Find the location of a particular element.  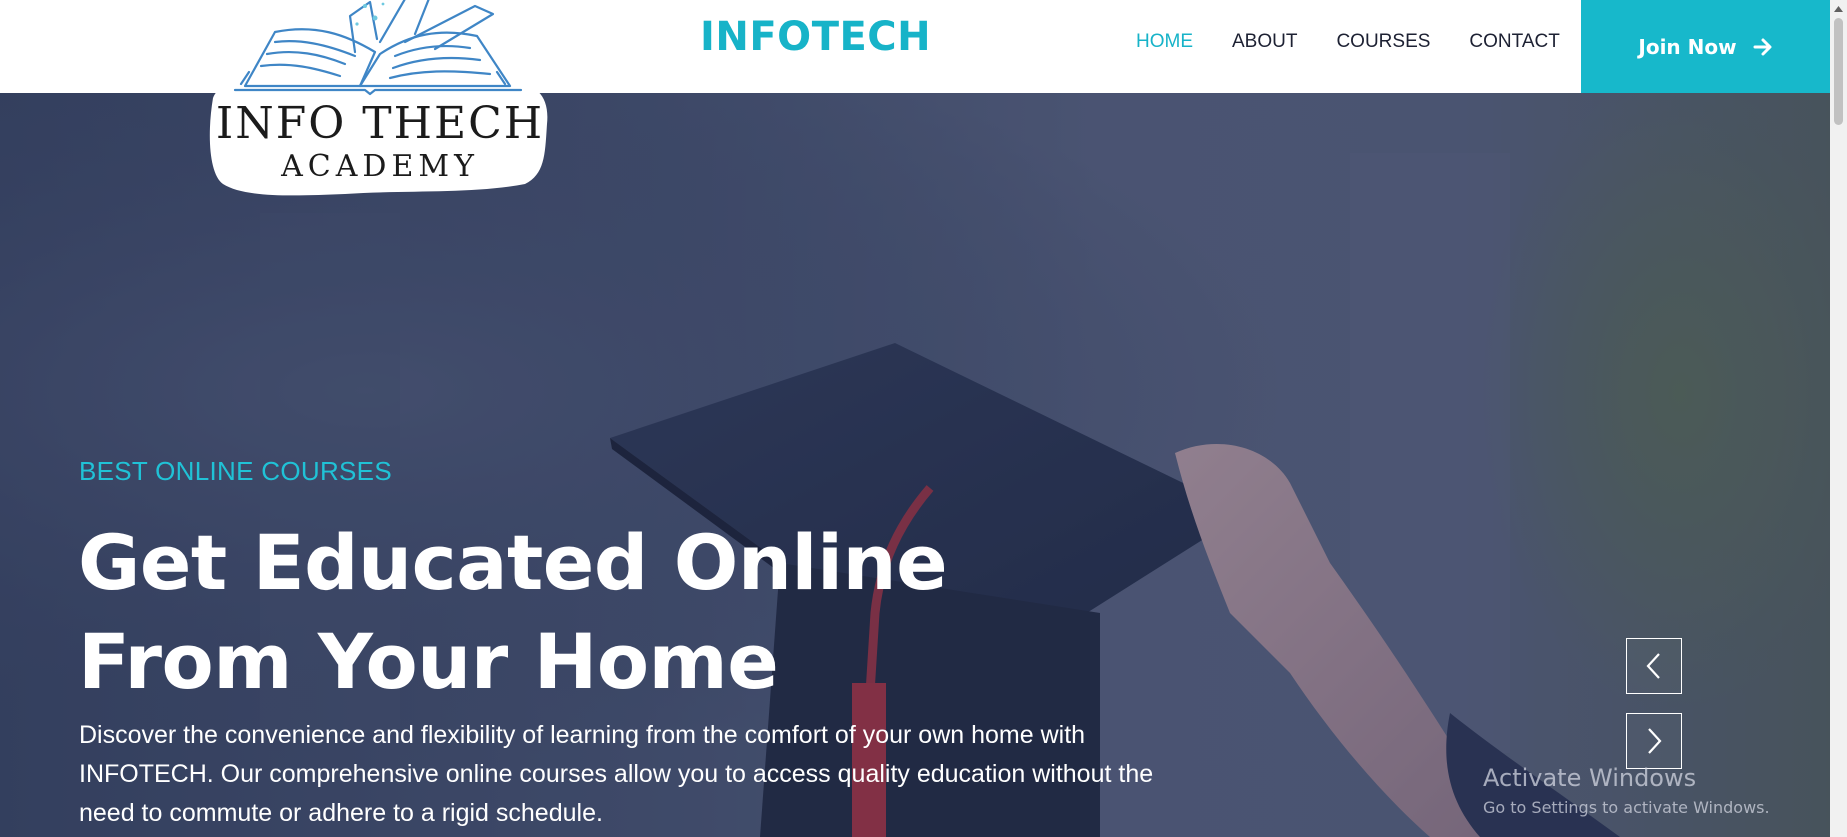

join-now-label: Join Now is located at coordinates (1687, 46).